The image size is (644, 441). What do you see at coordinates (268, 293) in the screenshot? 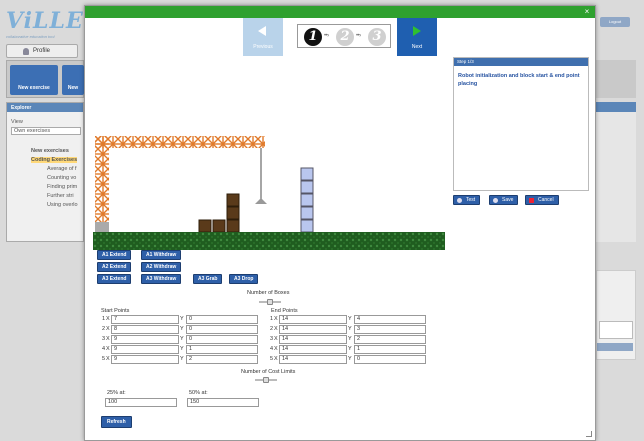
I see `num-boxes-label: Number of Boxes` at bounding box center [268, 293].